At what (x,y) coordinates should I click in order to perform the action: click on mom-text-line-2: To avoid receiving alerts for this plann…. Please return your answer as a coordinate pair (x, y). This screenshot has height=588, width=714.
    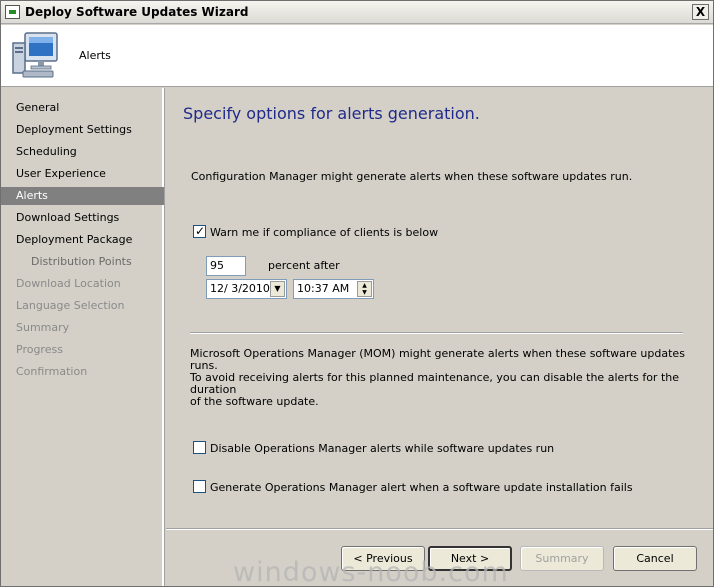
    Looking at the image, I should click on (435, 383).